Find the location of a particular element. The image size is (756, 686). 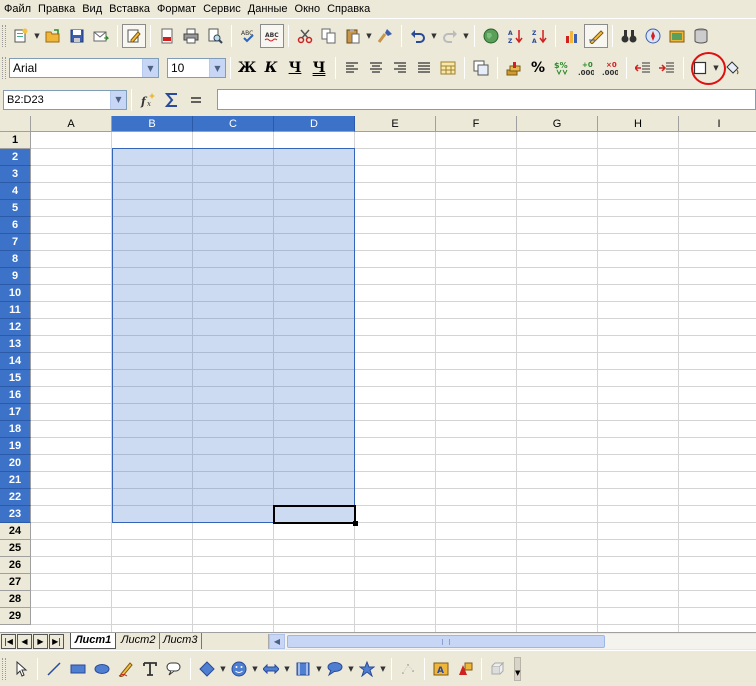

block-arrows-dropdown-arrow: ▼ is located at coordinates (287, 669).